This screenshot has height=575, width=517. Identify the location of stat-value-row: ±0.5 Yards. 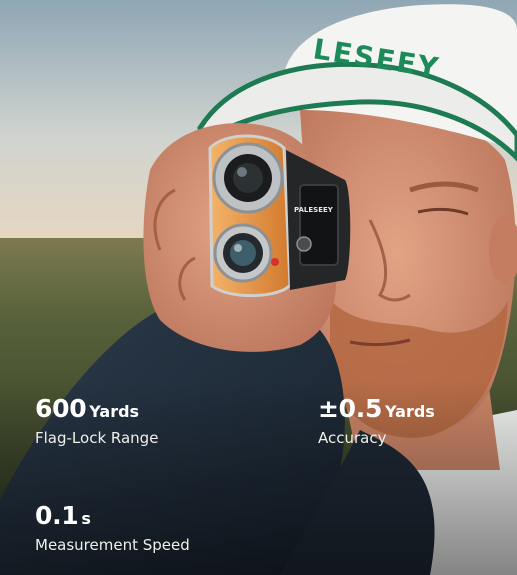
(376, 409).